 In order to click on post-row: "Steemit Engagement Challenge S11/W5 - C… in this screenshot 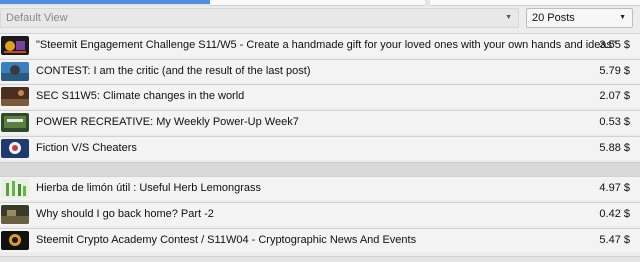, I will do `click(320, 45)`.